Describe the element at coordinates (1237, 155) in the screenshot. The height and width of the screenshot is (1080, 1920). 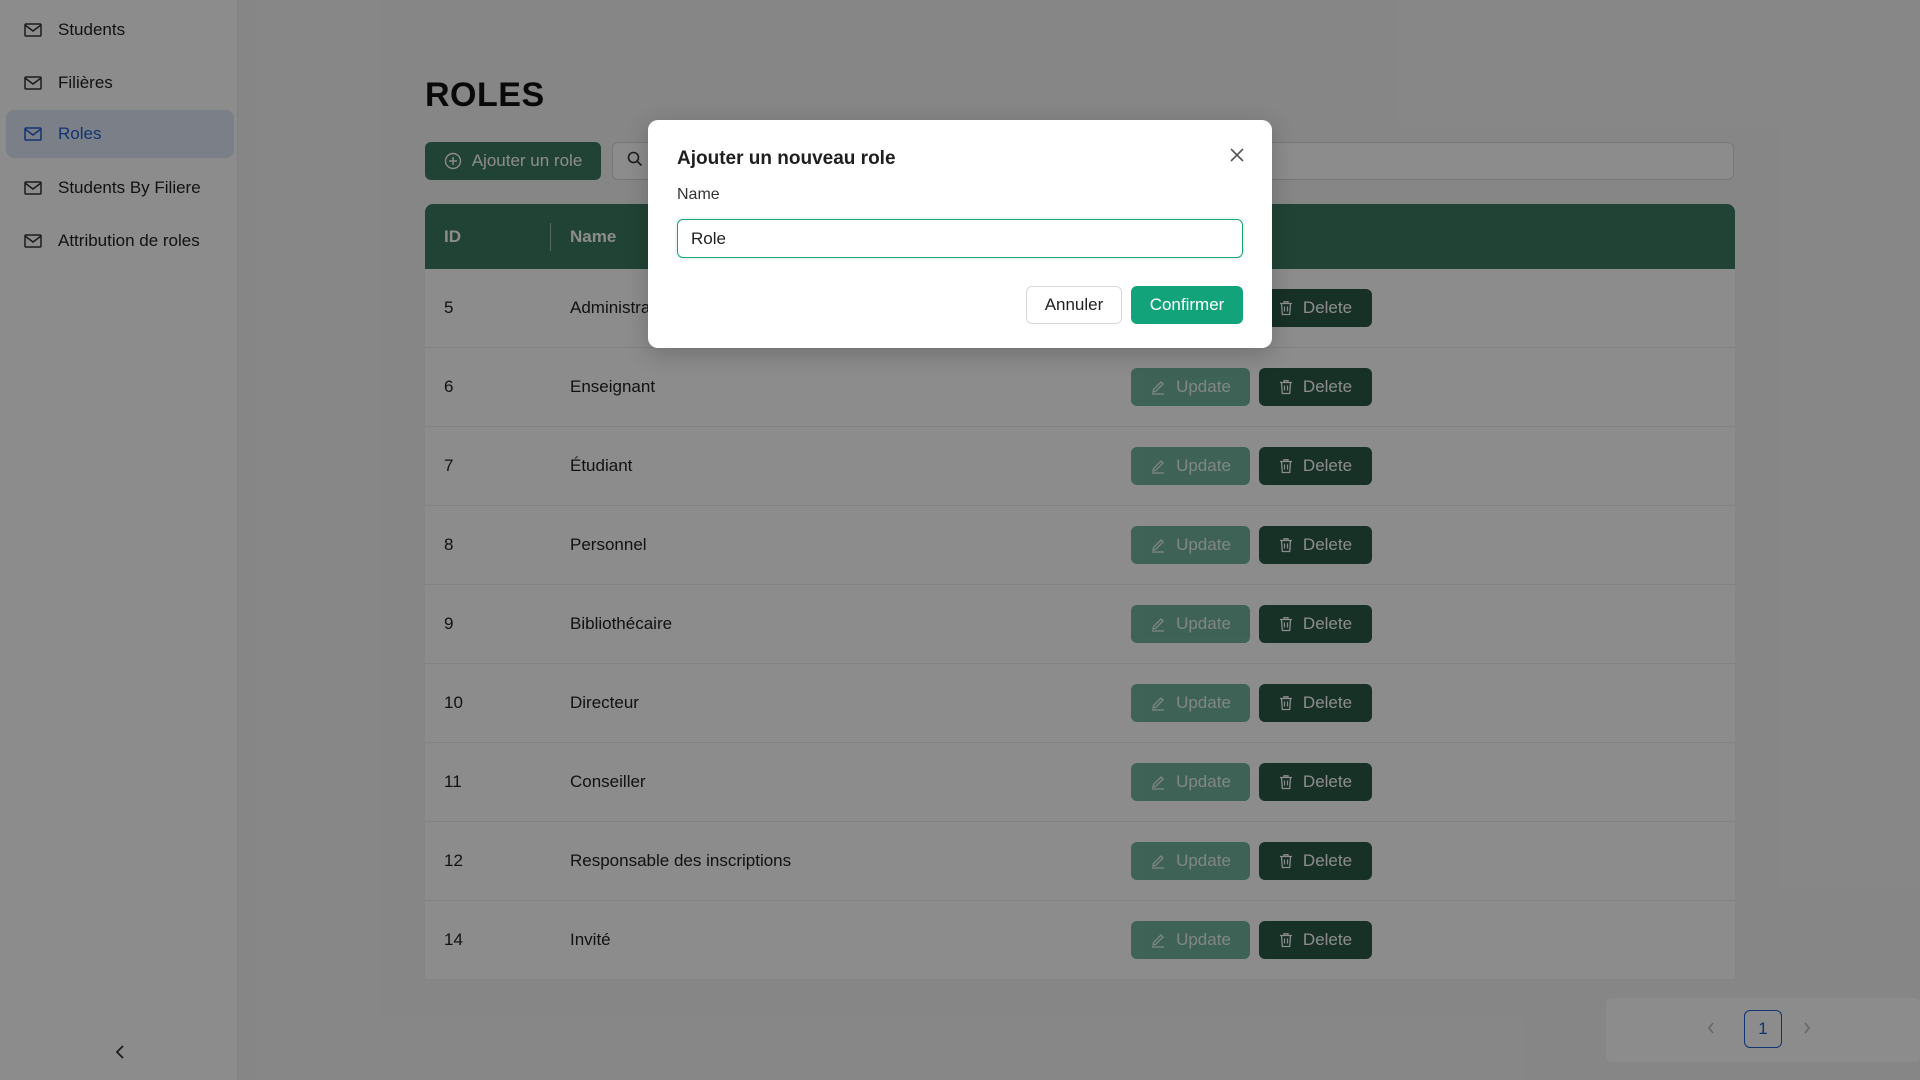
I see `close-icon` at that location.